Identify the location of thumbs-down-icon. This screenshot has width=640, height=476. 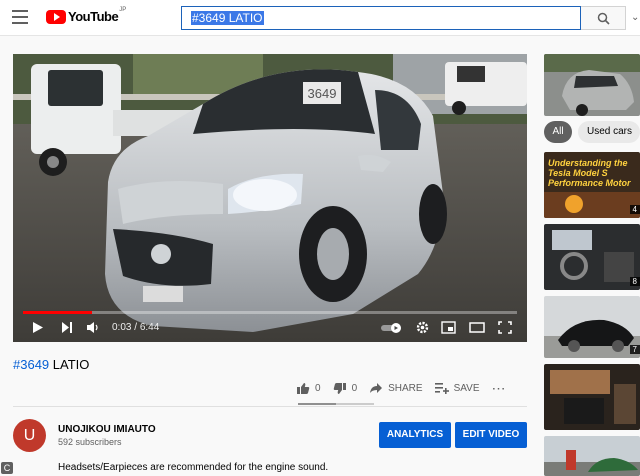
(339, 388).